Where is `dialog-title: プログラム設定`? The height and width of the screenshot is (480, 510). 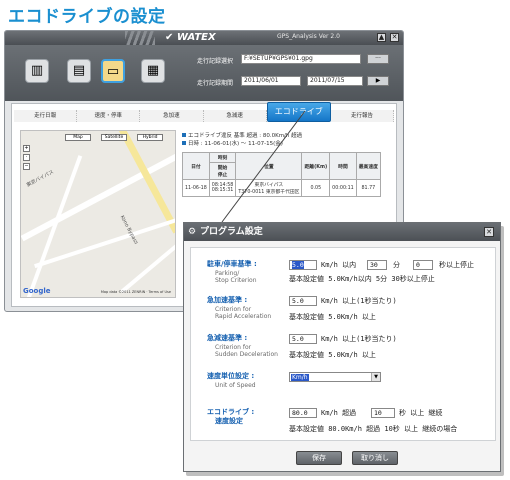
dialog-title: プログラム設定 is located at coordinates (231, 232).